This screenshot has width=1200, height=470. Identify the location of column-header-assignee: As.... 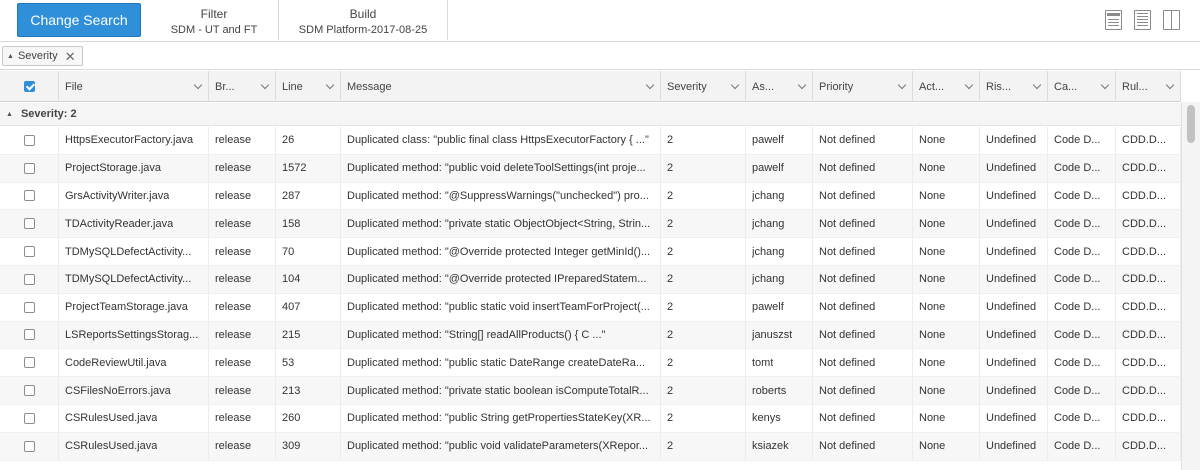
(779, 86).